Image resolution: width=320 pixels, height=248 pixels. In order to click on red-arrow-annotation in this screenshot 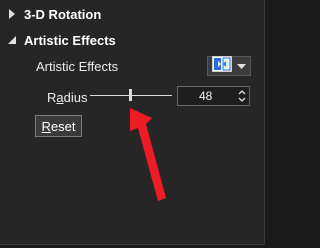, I will do `click(148, 154)`.